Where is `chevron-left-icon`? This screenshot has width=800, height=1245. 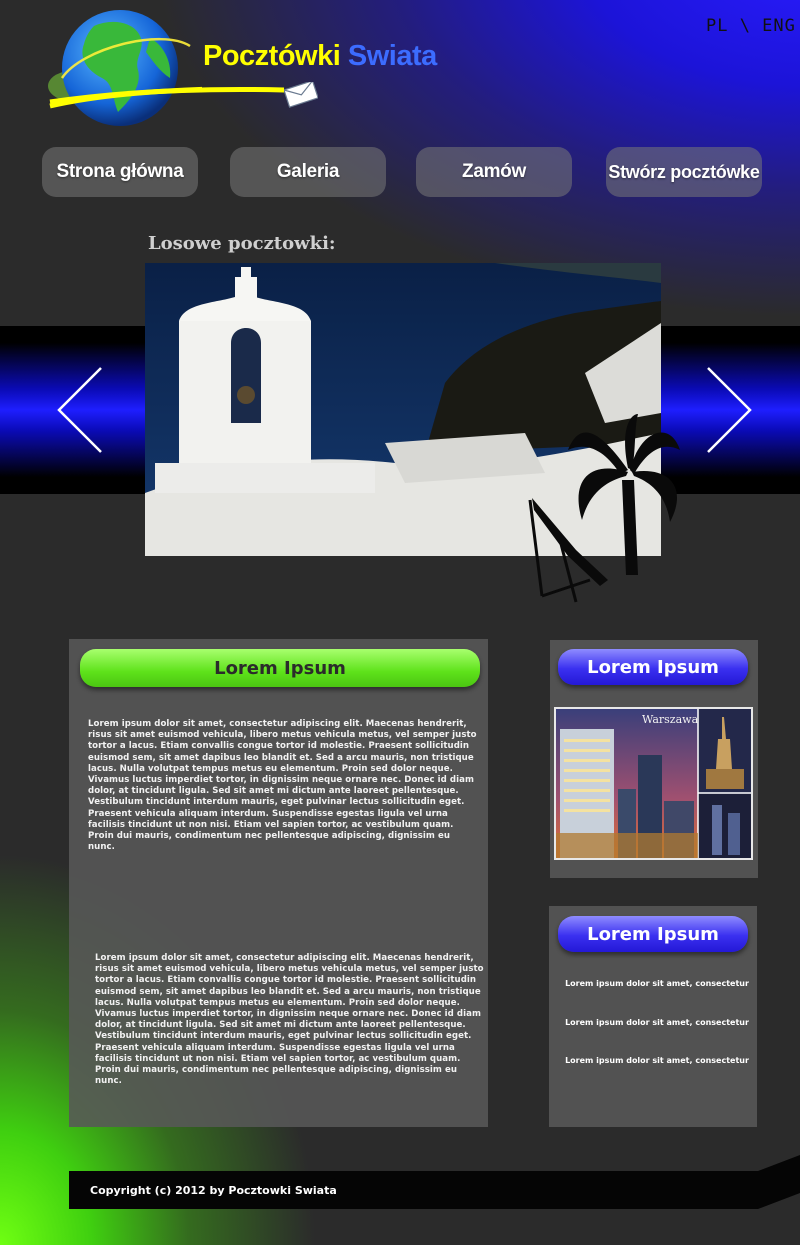
chevron-left-icon is located at coordinates (80, 410).